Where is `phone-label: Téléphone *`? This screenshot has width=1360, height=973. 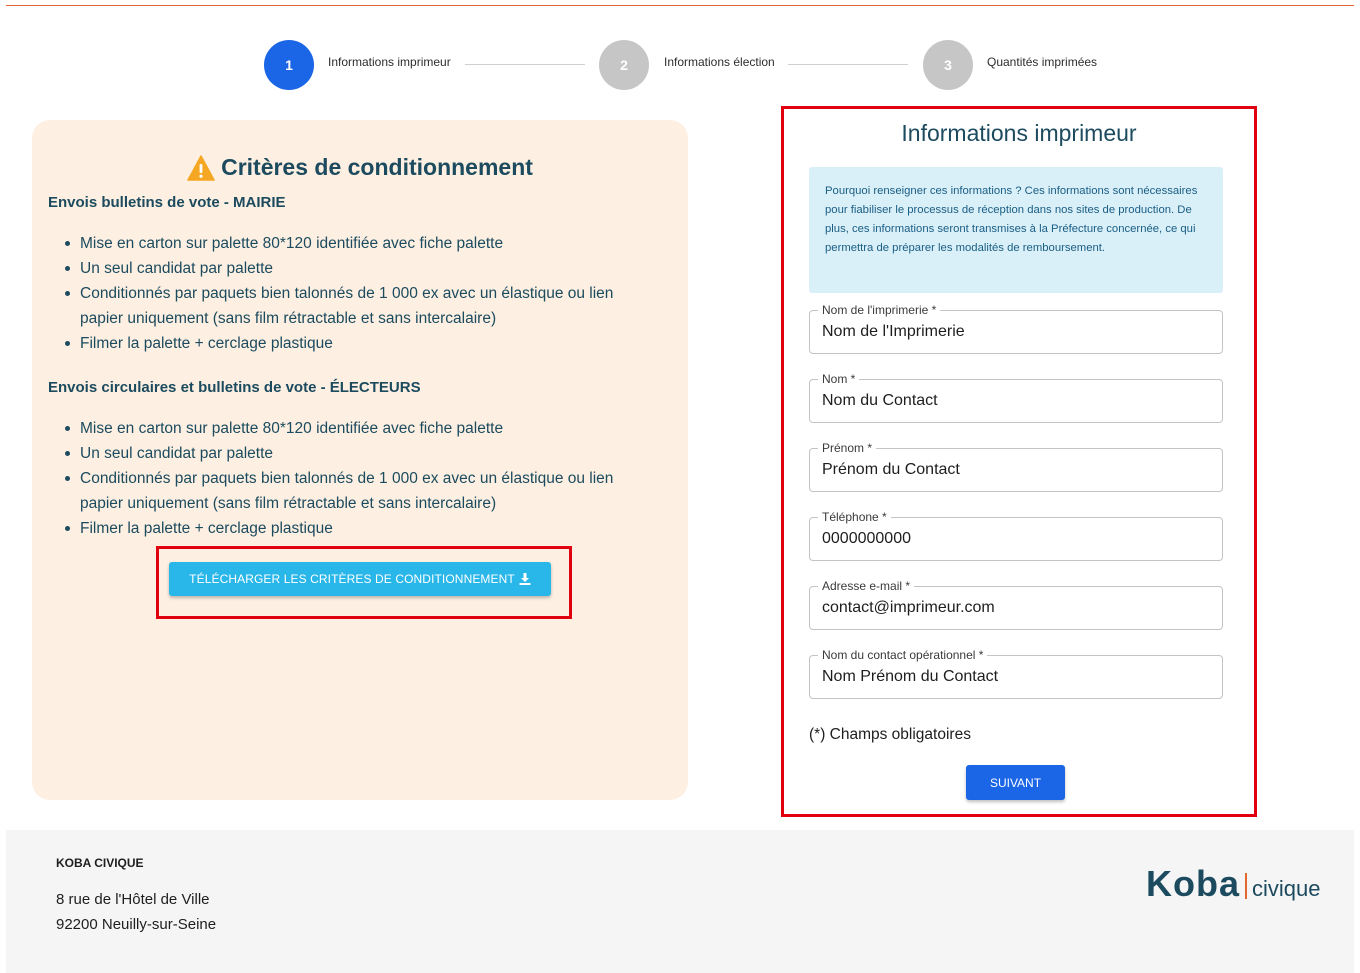 phone-label: Téléphone * is located at coordinates (854, 517).